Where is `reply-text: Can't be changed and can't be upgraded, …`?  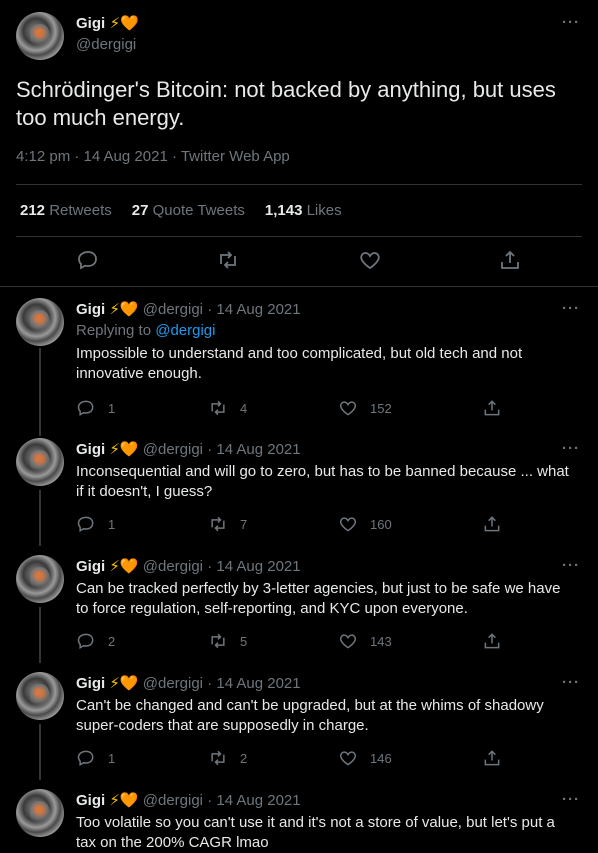 reply-text: Can't be changed and can't be upgraded, … is located at coordinates (310, 715).